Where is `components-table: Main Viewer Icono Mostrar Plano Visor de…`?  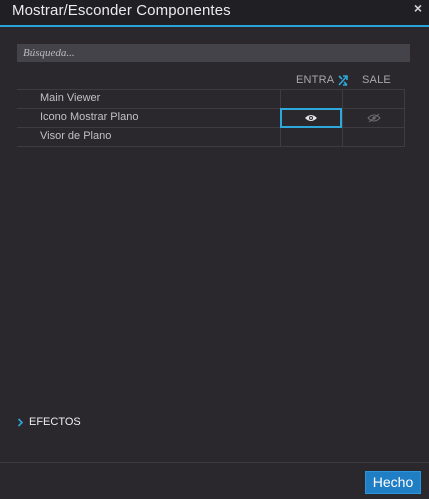 components-table: Main Viewer Icono Mostrar Plano Visor de… is located at coordinates (211, 118).